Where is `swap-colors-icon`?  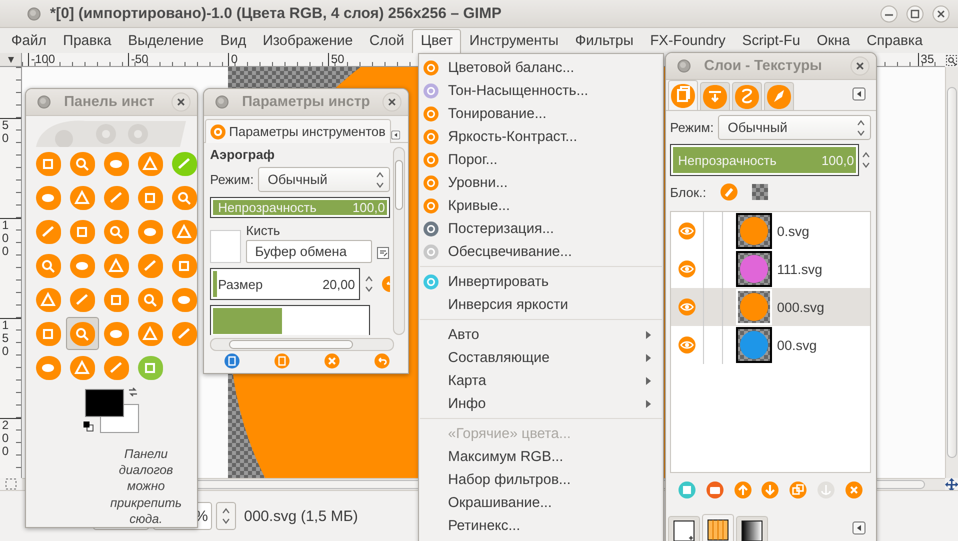 swap-colors-icon is located at coordinates (133, 392).